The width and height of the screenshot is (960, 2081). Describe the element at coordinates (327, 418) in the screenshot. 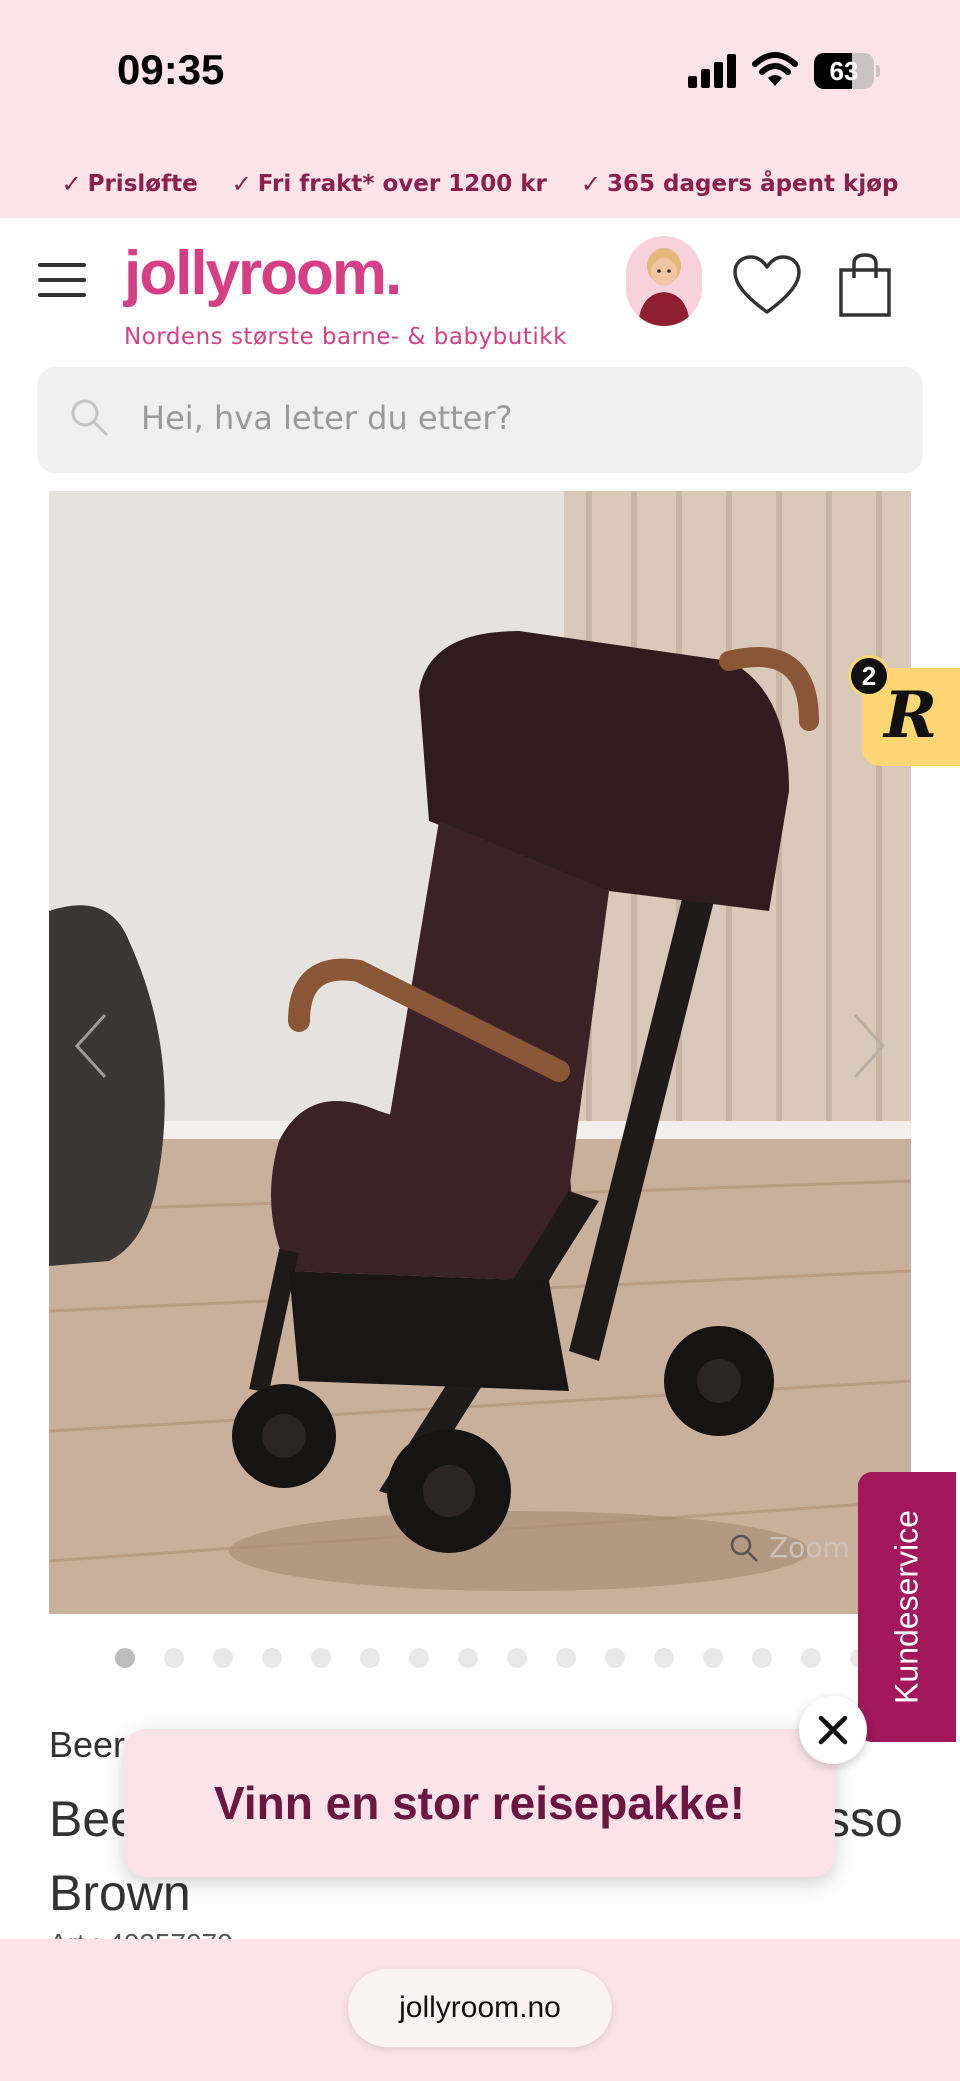

I see `search-placeholder: Hei, hva leter du etter?` at that location.